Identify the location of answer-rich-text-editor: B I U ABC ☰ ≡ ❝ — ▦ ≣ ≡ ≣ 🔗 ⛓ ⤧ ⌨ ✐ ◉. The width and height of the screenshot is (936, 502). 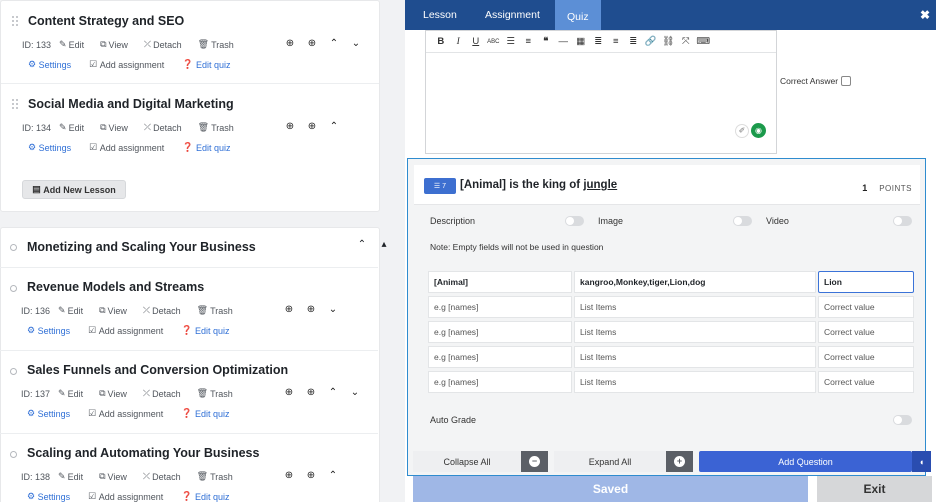
(601, 92).